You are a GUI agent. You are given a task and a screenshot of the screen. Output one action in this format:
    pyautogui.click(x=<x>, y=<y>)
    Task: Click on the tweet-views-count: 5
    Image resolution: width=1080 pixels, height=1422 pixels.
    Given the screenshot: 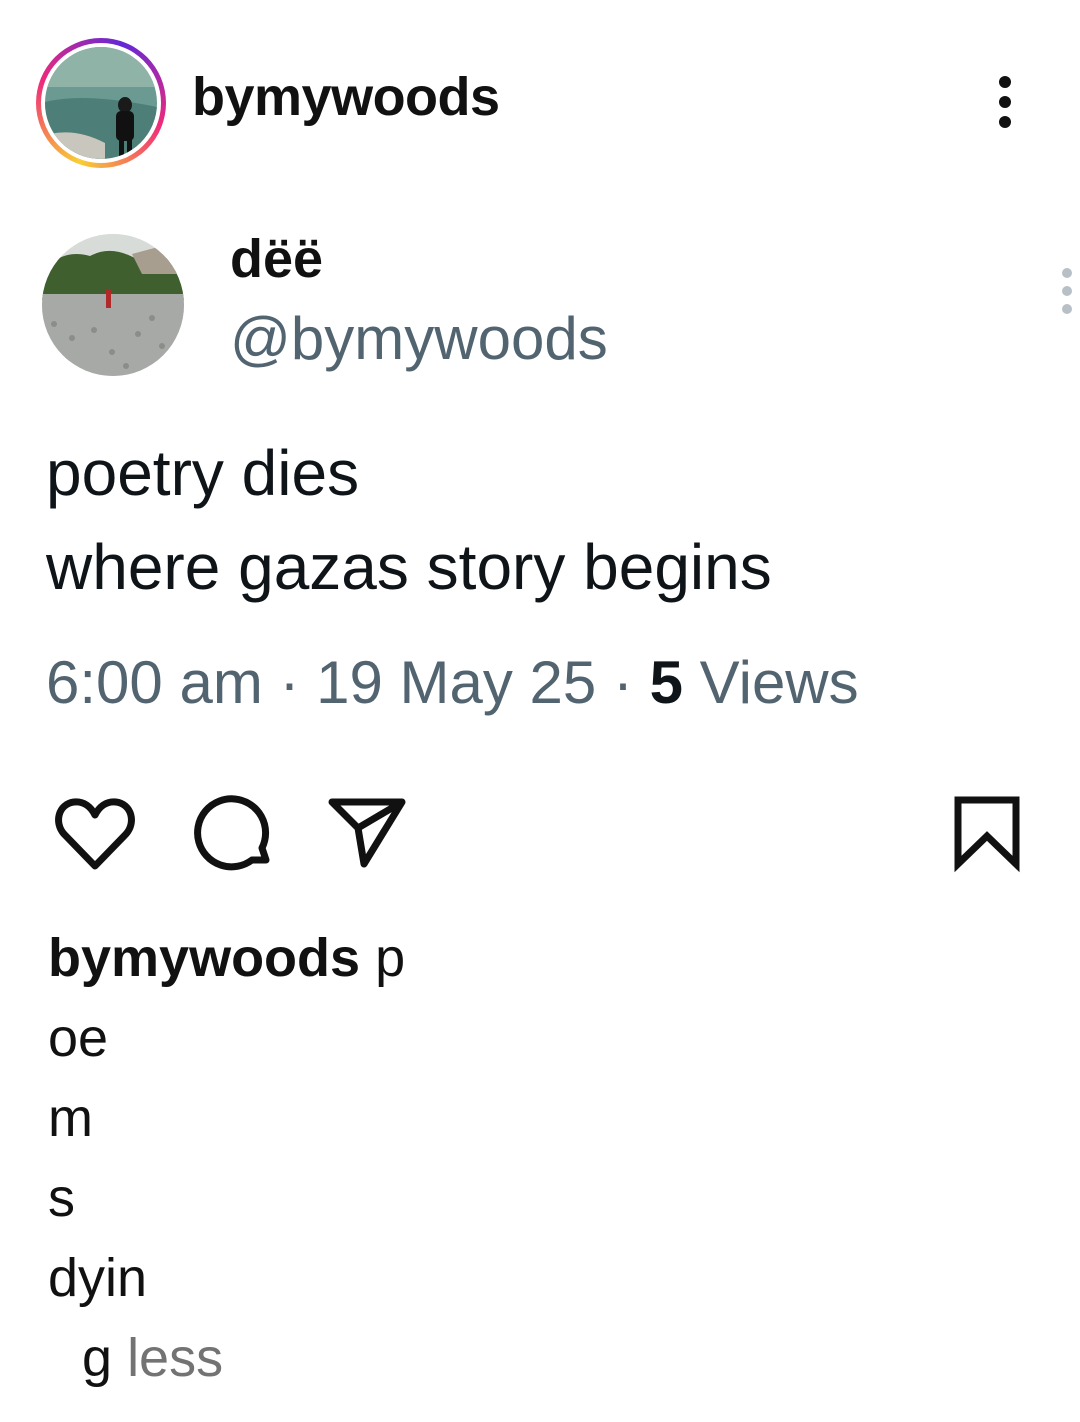 What is the action you would take?
    pyautogui.click(x=666, y=682)
    